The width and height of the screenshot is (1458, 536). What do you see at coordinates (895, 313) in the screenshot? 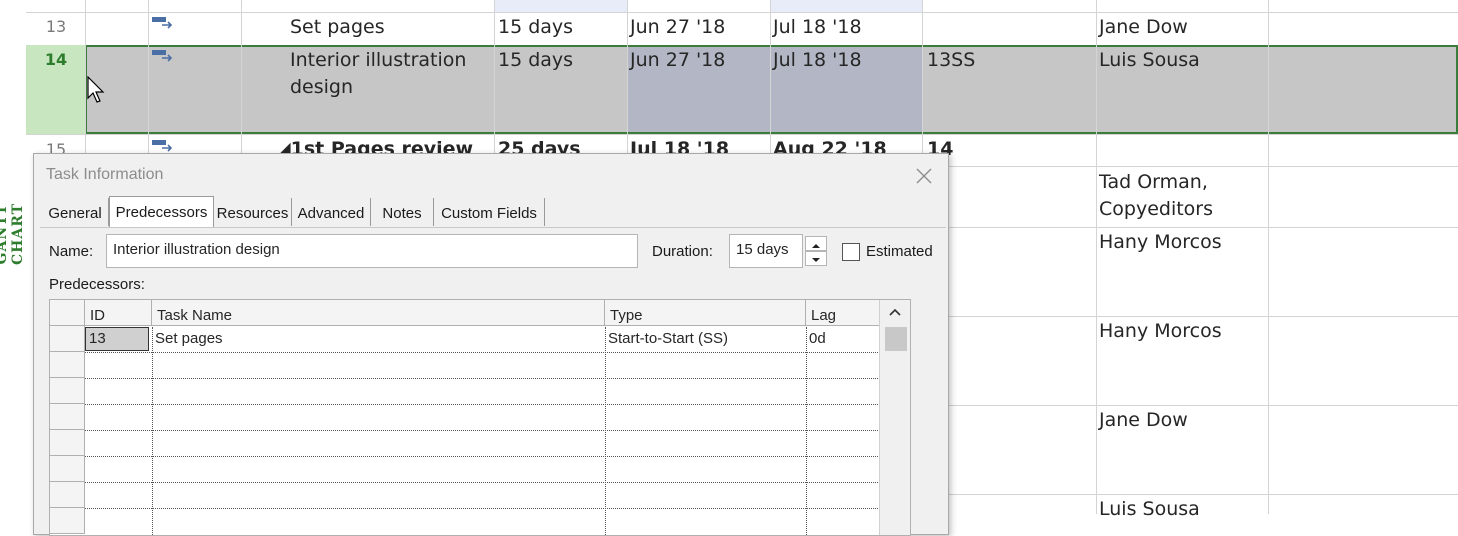
I see `chevron-up-icon` at bounding box center [895, 313].